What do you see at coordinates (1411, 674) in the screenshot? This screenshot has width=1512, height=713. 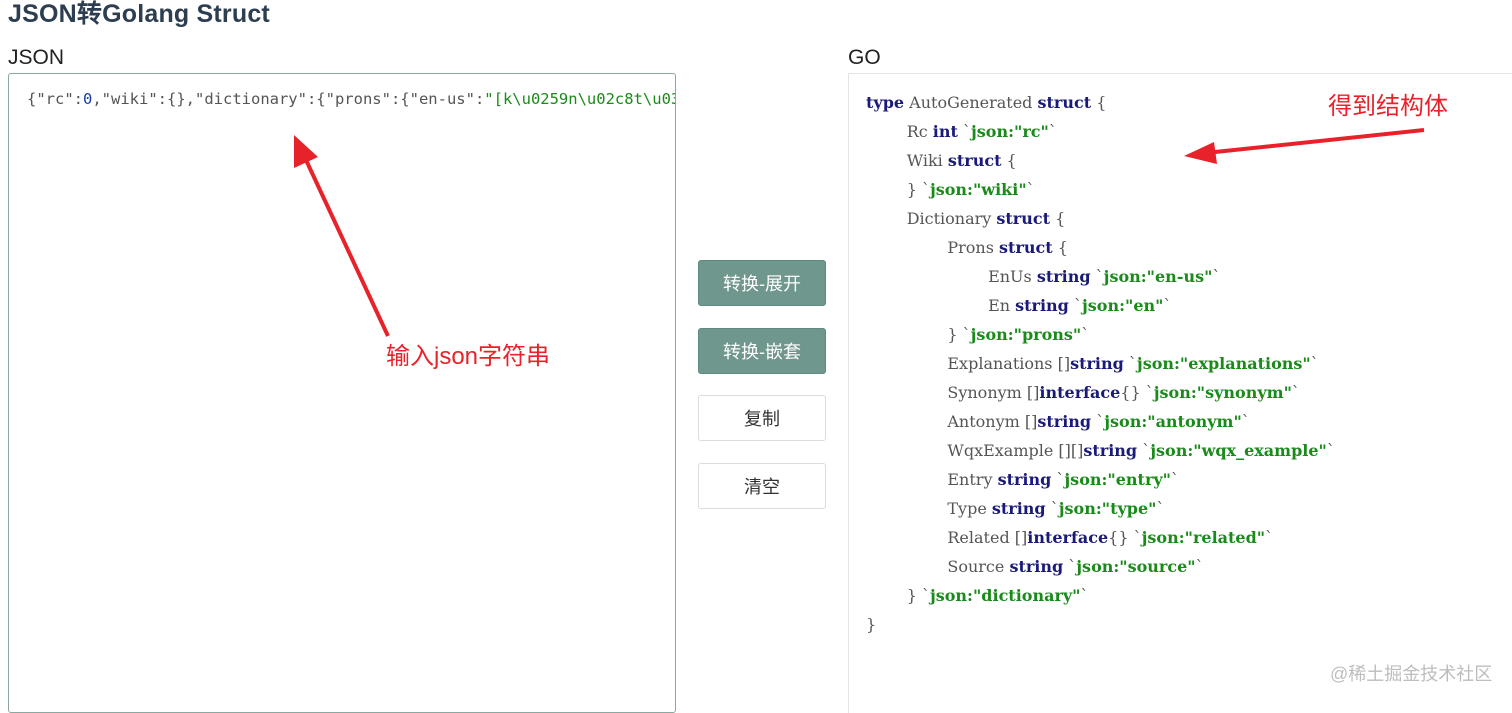 I see `watermark: @稀土掘金技术社区` at bounding box center [1411, 674].